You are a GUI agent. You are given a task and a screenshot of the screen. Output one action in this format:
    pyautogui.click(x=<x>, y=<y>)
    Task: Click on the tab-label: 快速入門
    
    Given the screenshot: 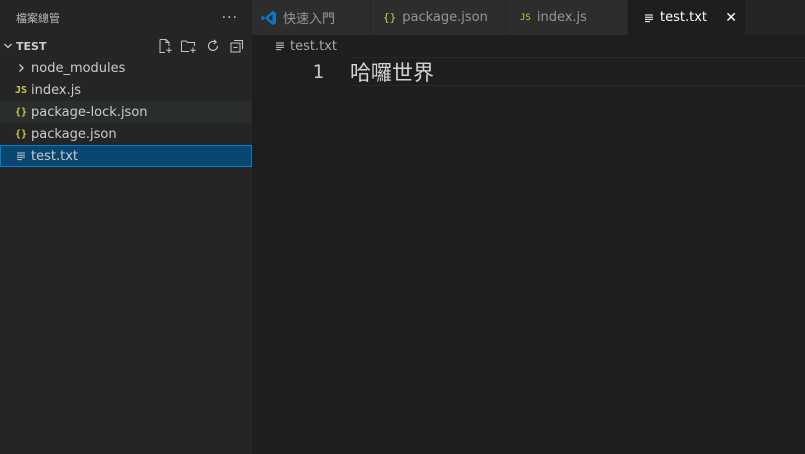 What is the action you would take?
    pyautogui.click(x=309, y=19)
    